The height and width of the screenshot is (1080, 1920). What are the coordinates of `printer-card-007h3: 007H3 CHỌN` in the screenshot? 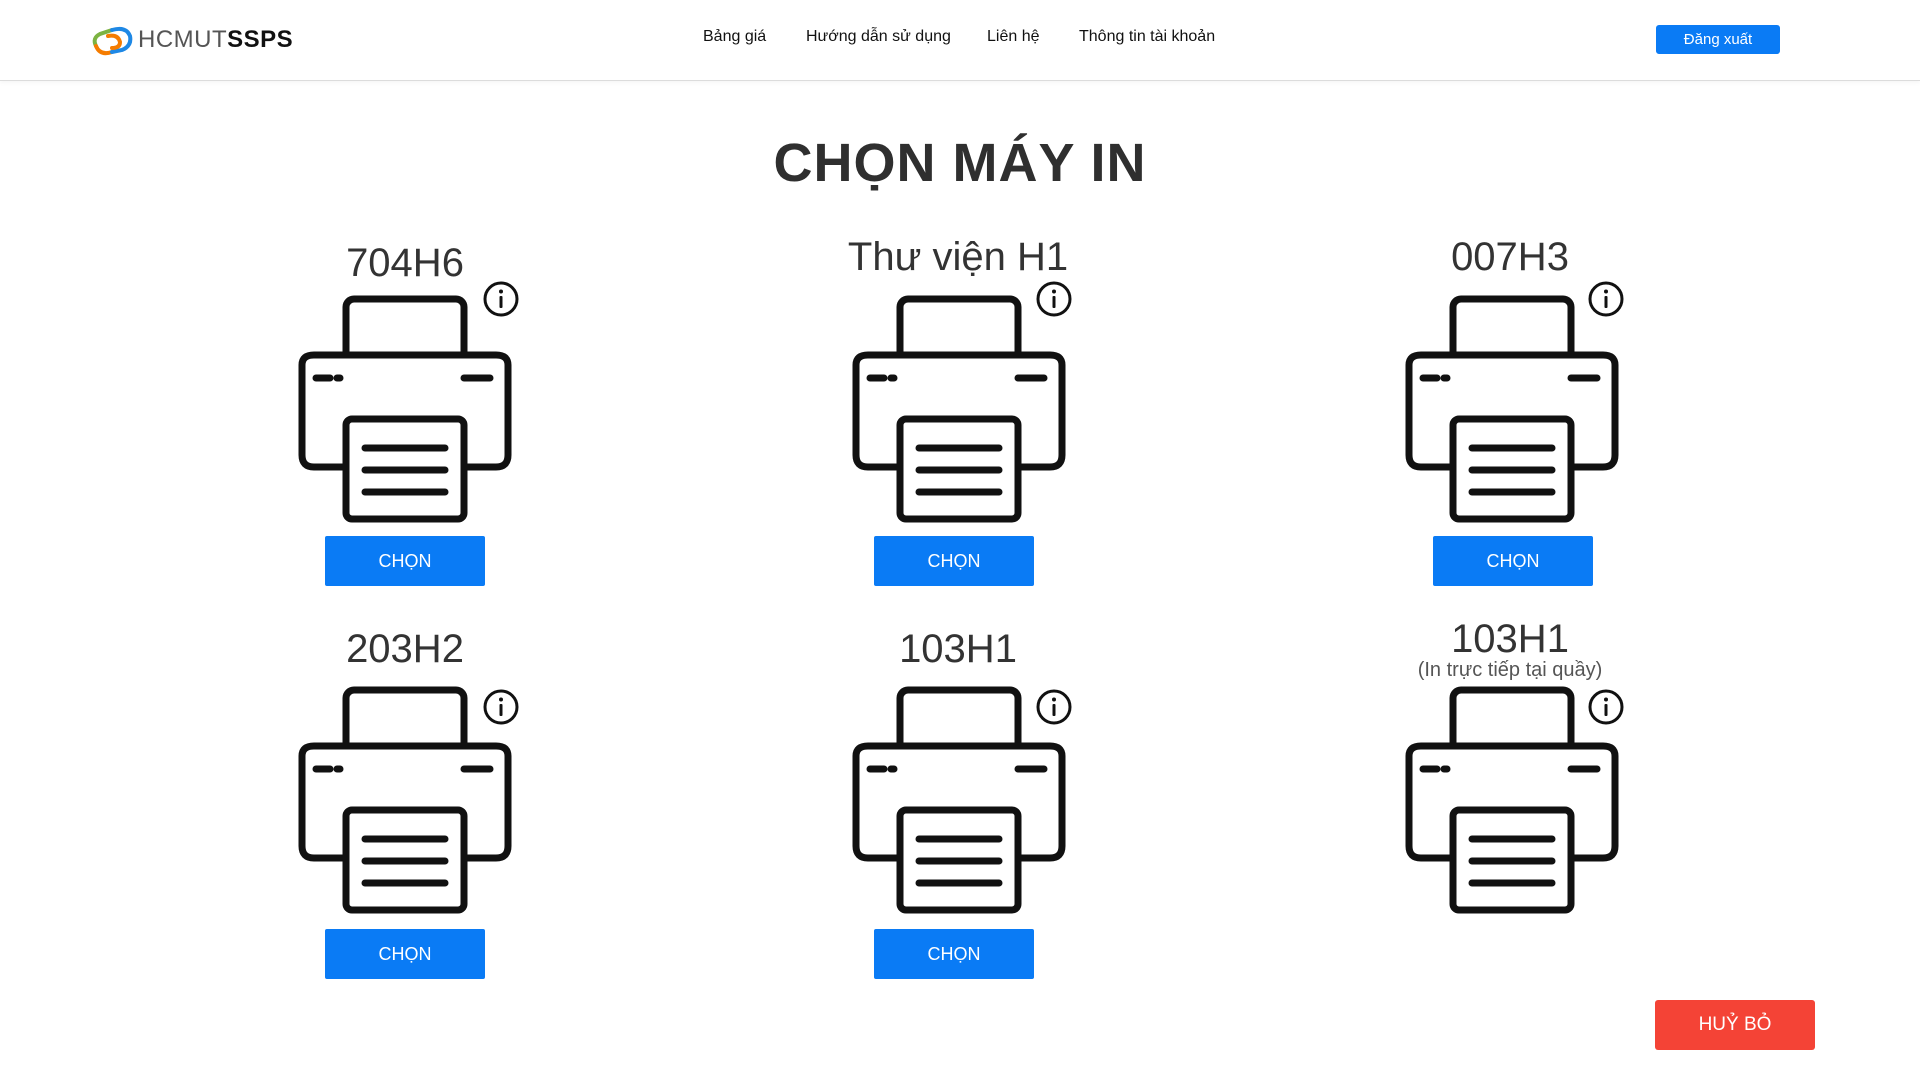 It's located at (1510, 420).